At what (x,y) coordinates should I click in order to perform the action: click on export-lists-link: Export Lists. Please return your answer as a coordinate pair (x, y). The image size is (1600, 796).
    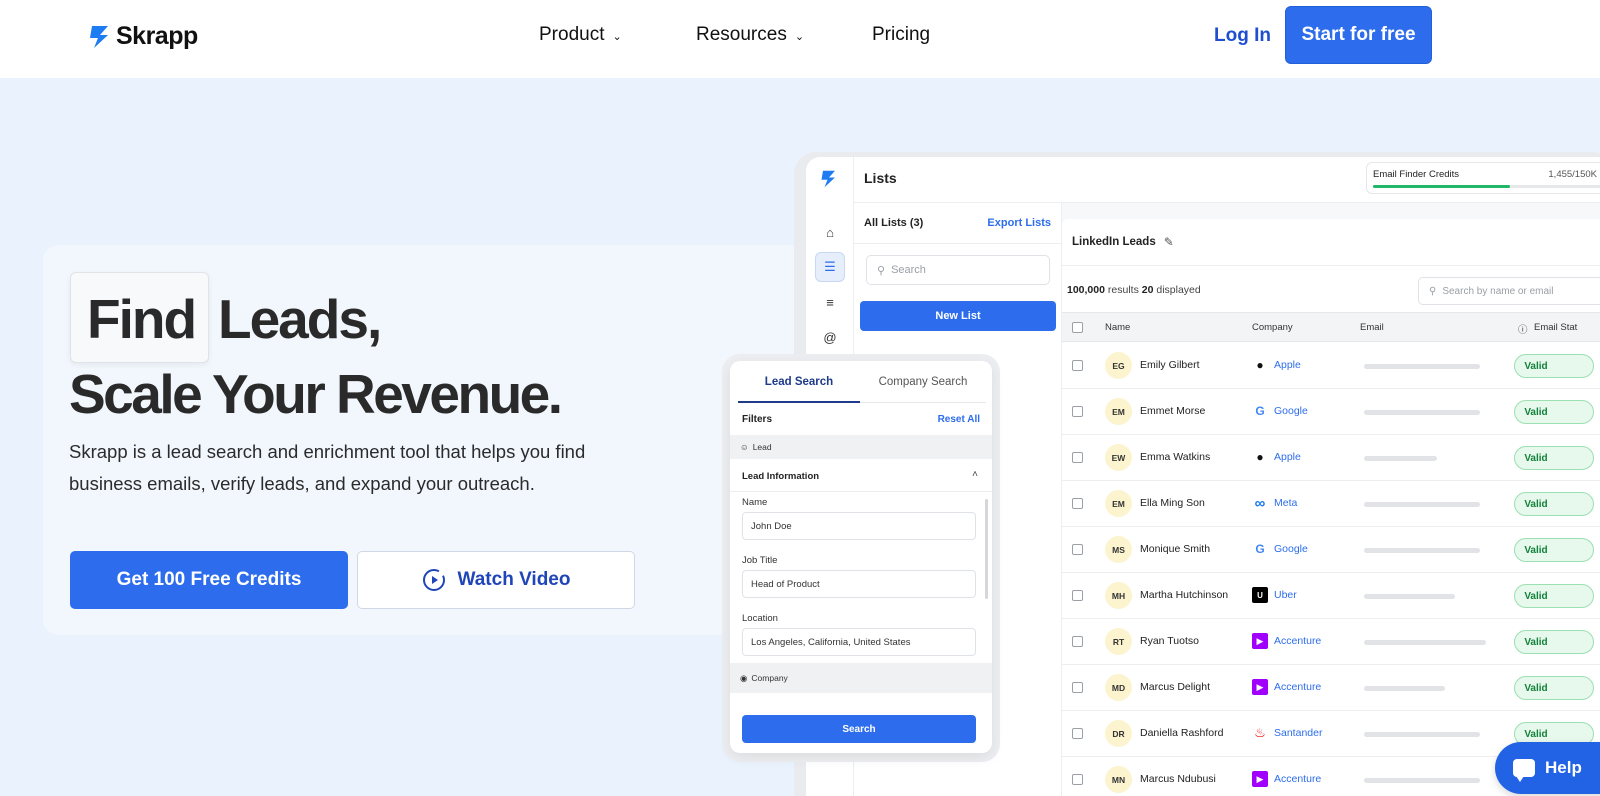
    Looking at the image, I should click on (1019, 223).